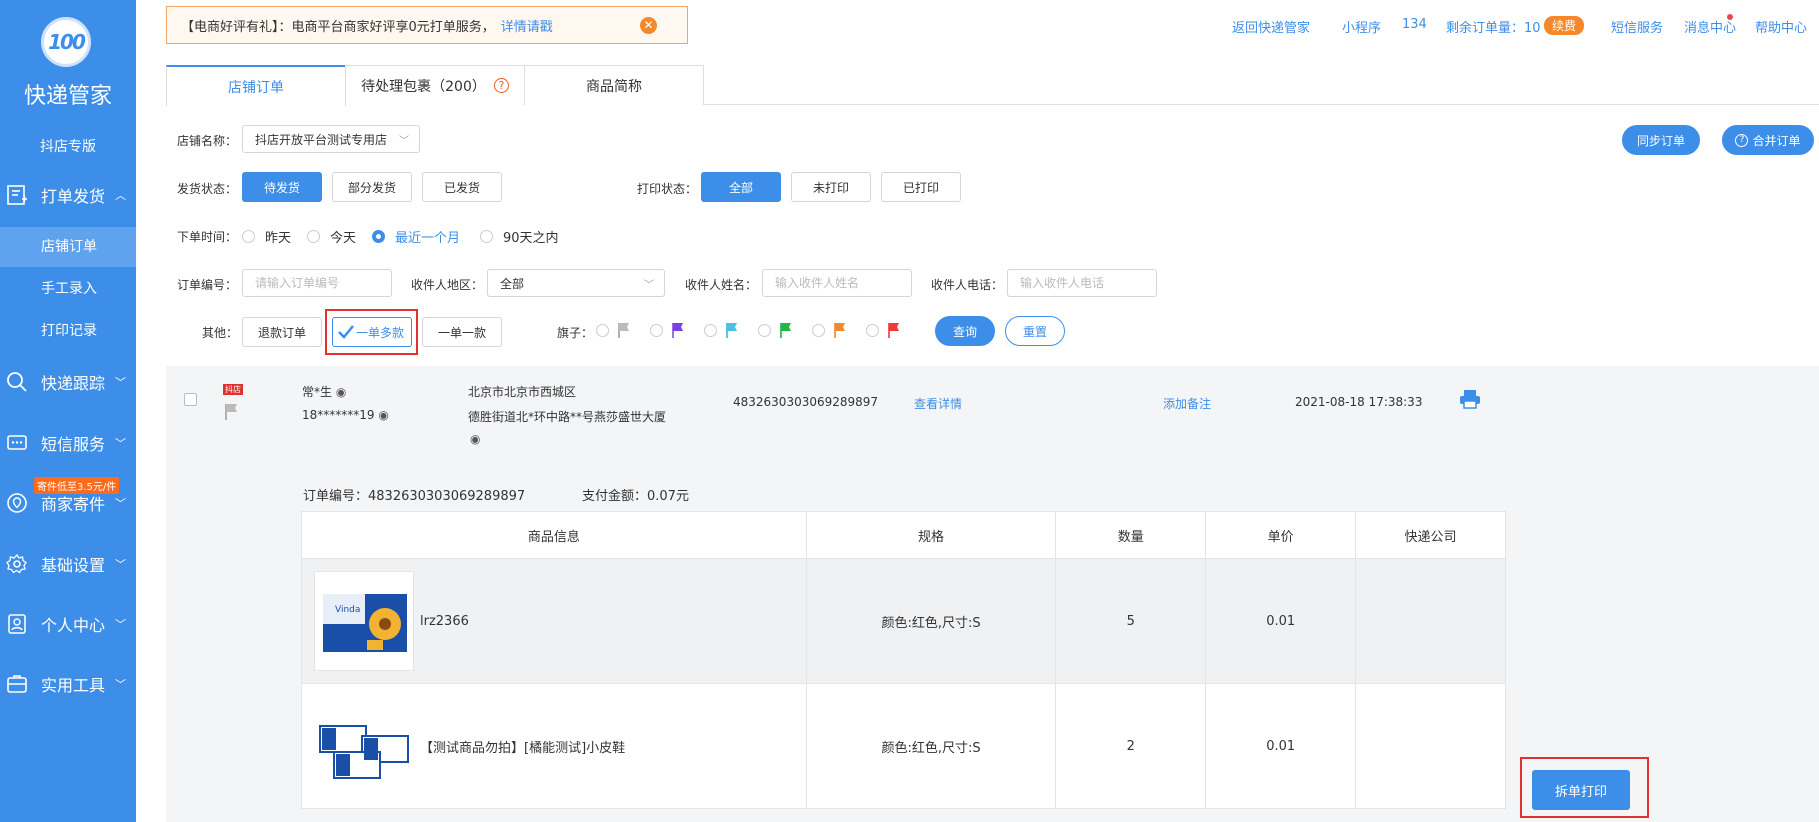 The image size is (1819, 822). What do you see at coordinates (837, 283) in the screenshot?
I see `receiver-name-input` at bounding box center [837, 283].